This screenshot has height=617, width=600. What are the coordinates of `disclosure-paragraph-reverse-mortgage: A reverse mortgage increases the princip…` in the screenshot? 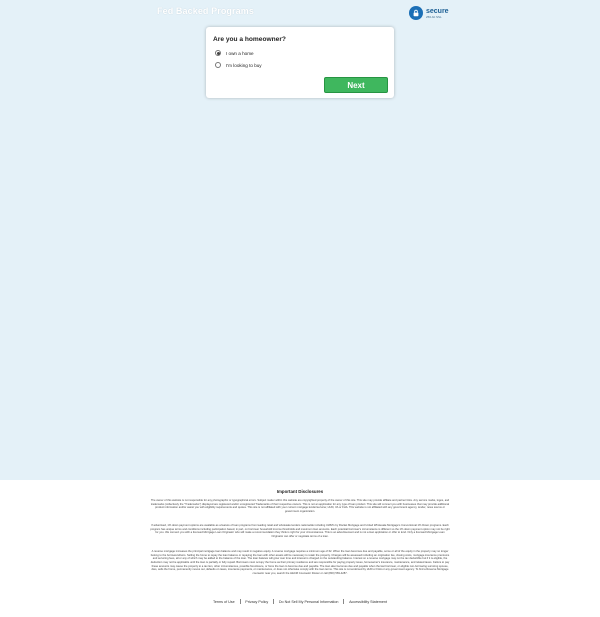 It's located at (300, 563).